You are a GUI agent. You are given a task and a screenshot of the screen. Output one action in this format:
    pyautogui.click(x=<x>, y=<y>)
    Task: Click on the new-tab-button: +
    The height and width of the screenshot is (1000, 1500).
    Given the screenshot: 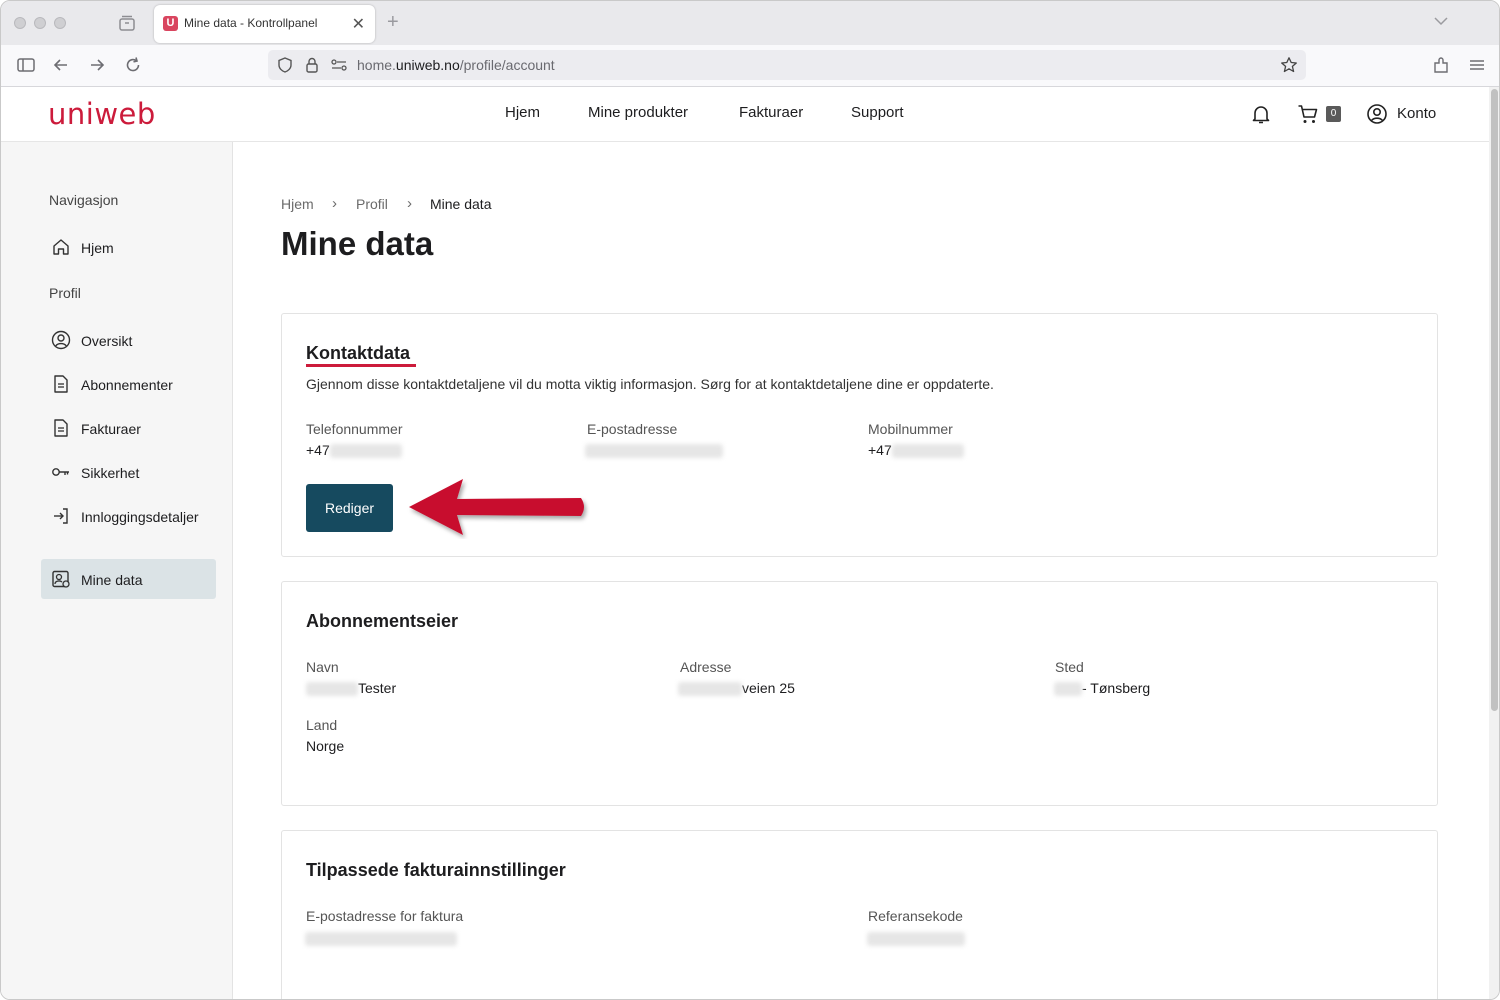 What is the action you would take?
    pyautogui.click(x=393, y=22)
    